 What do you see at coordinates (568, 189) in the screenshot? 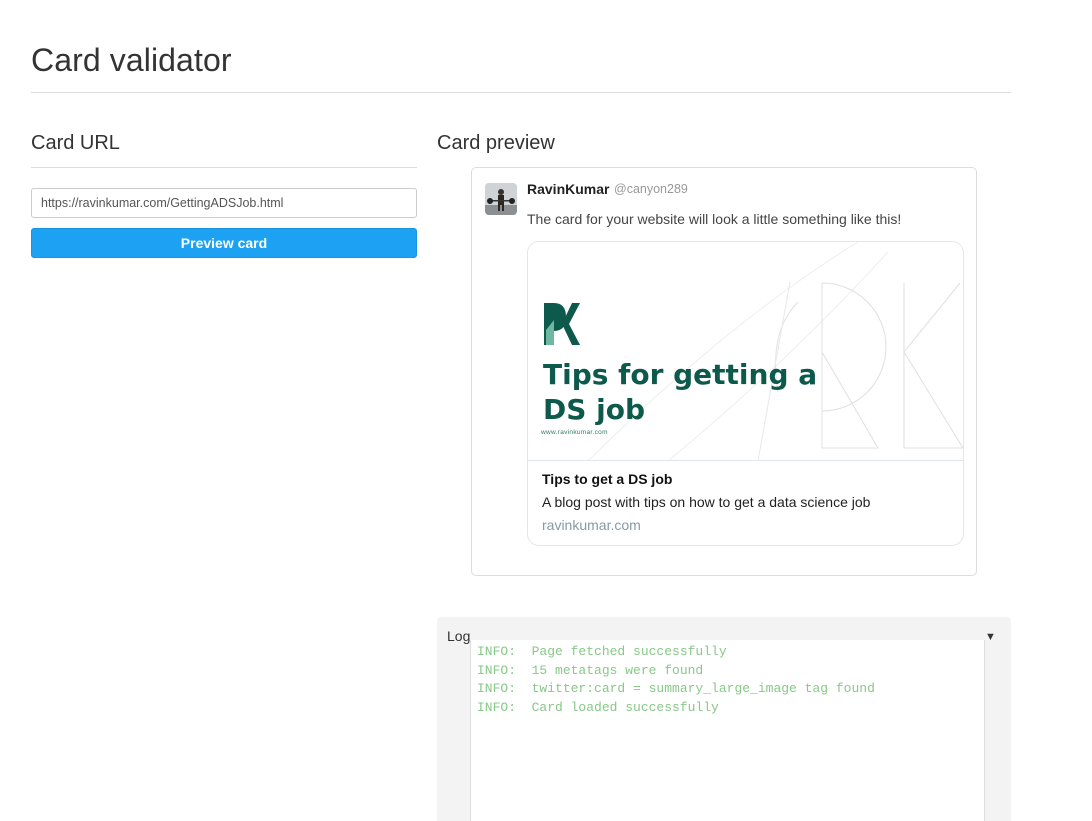
I see `author-name: RavinKumar` at bounding box center [568, 189].